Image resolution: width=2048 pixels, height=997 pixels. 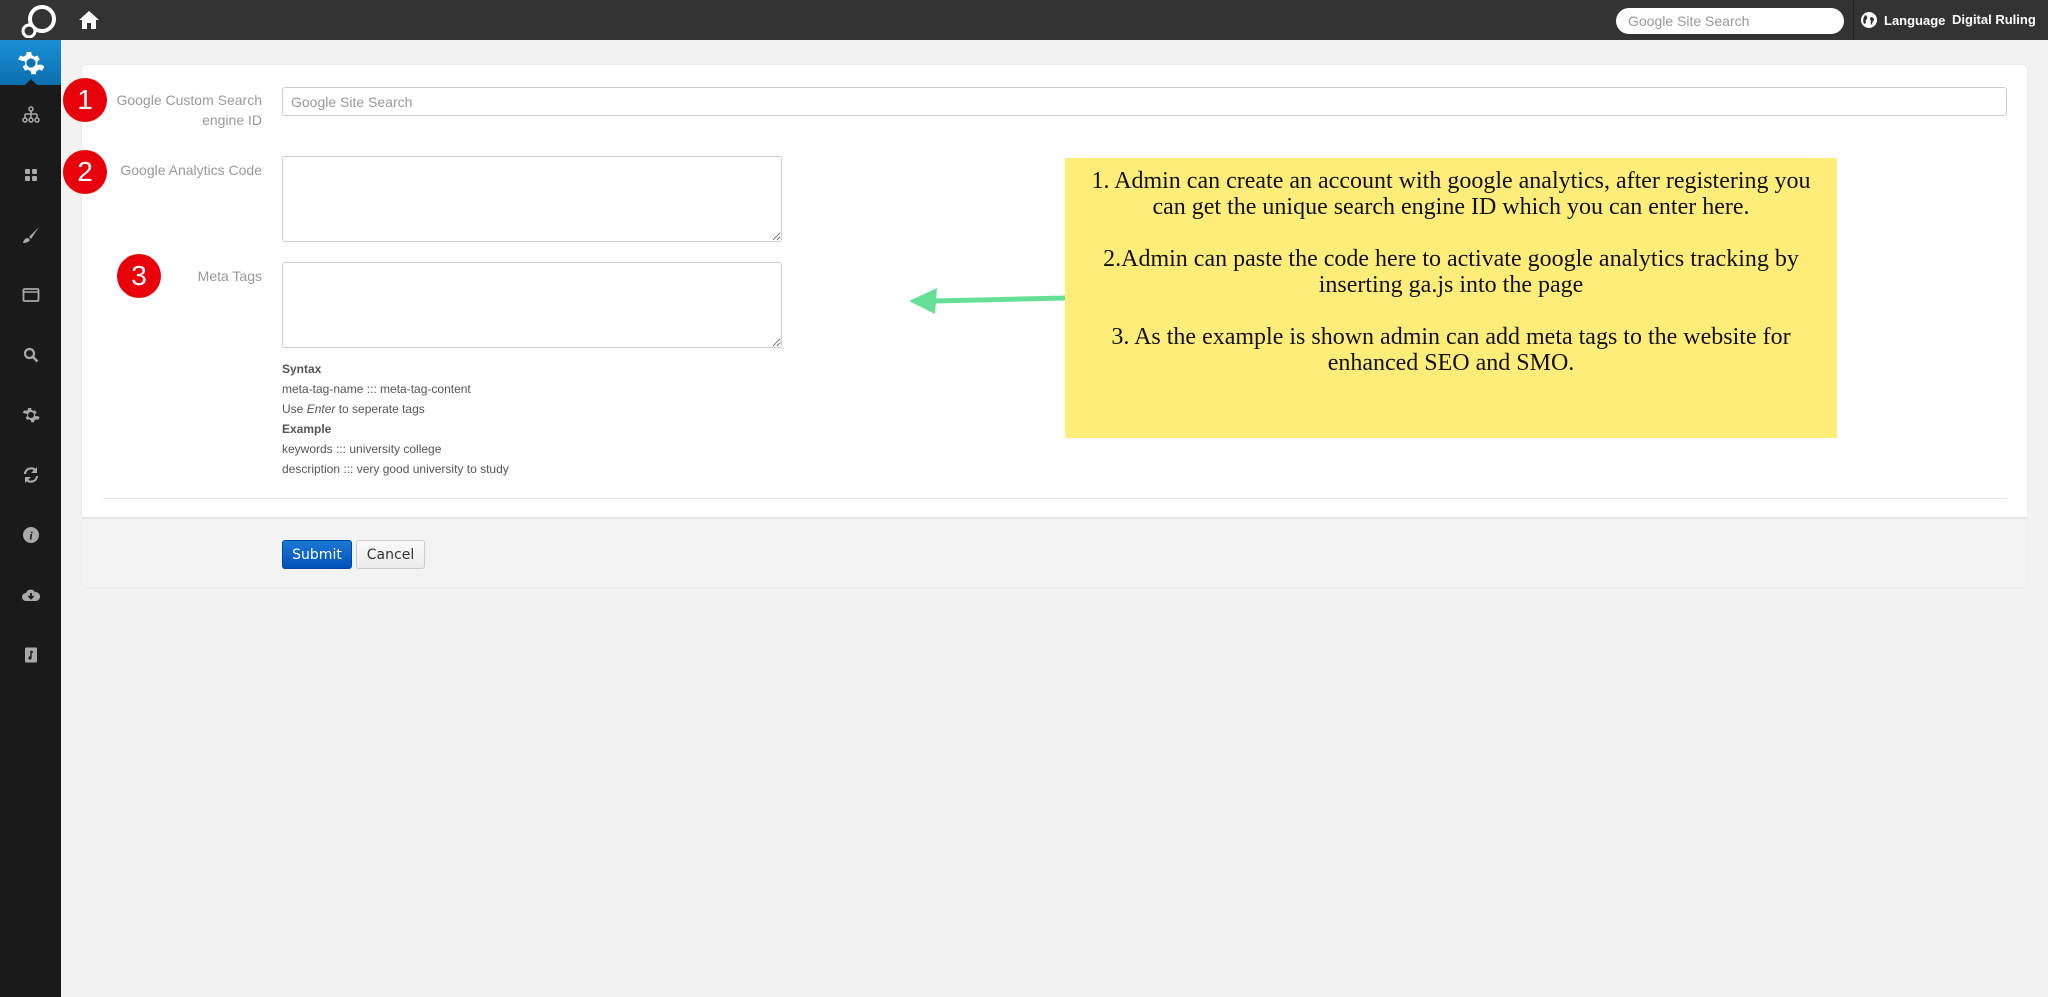 What do you see at coordinates (307, 429) in the screenshot?
I see `example-title: Example` at bounding box center [307, 429].